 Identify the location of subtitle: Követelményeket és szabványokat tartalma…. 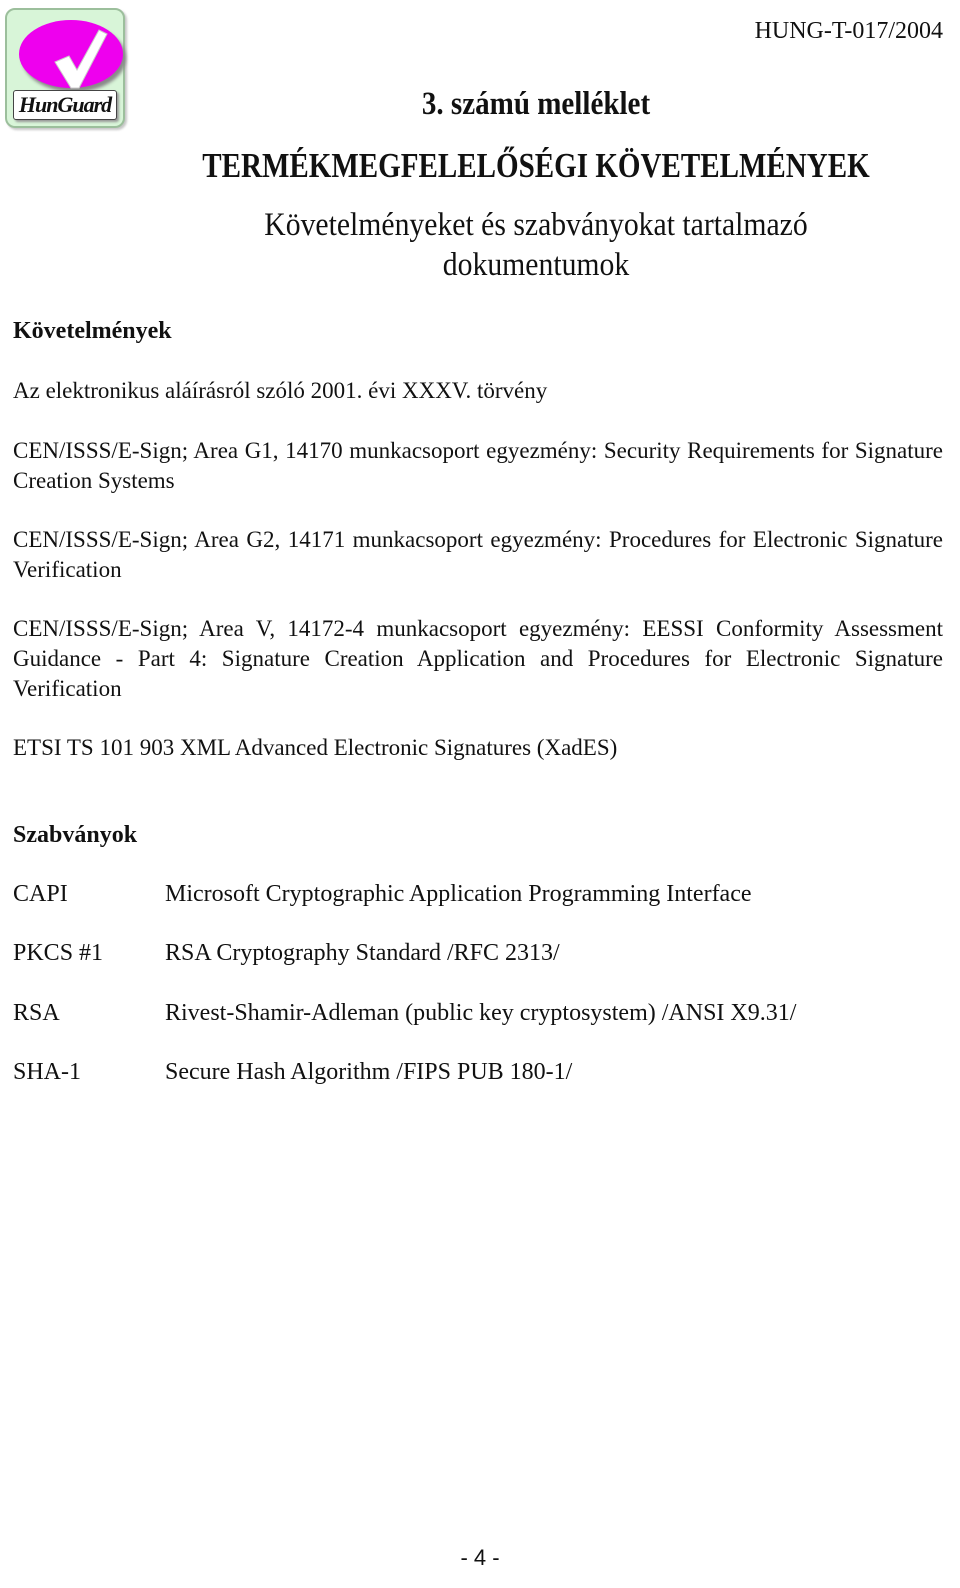
(507, 245).